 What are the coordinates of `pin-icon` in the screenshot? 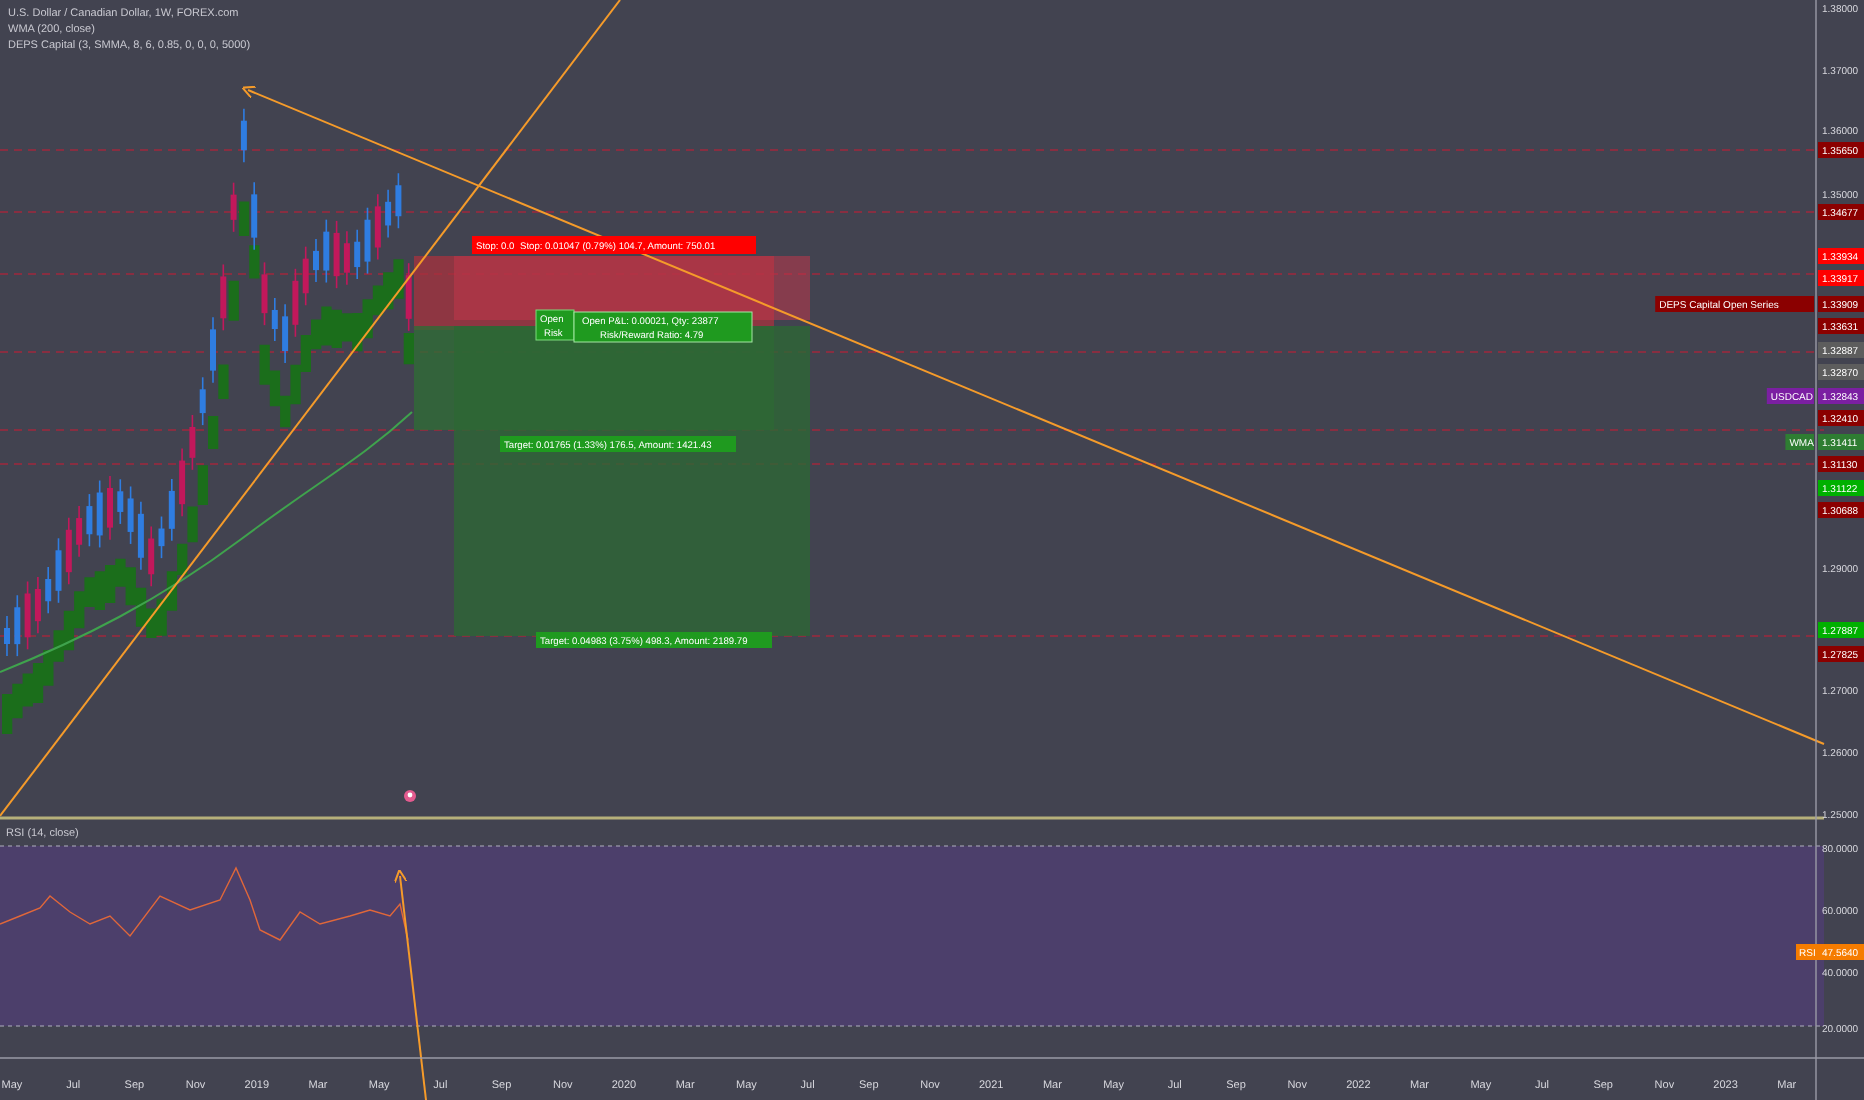 It's located at (410, 796).